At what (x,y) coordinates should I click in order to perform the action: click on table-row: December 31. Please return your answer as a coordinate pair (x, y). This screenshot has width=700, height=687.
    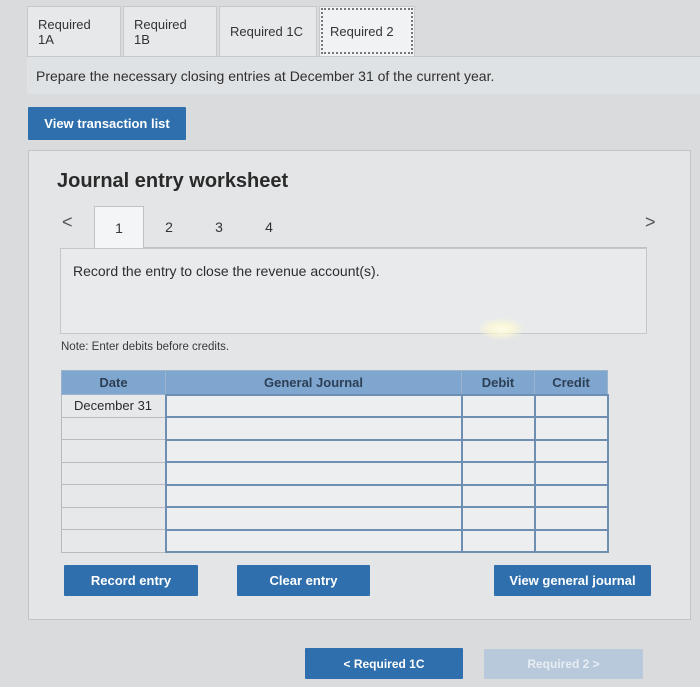
    Looking at the image, I should click on (335, 405).